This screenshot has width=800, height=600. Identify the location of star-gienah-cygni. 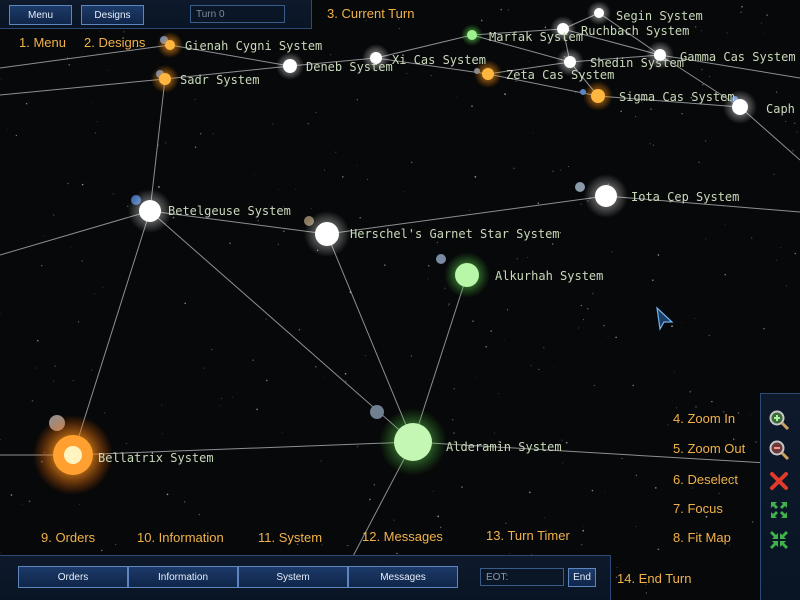
(170, 45).